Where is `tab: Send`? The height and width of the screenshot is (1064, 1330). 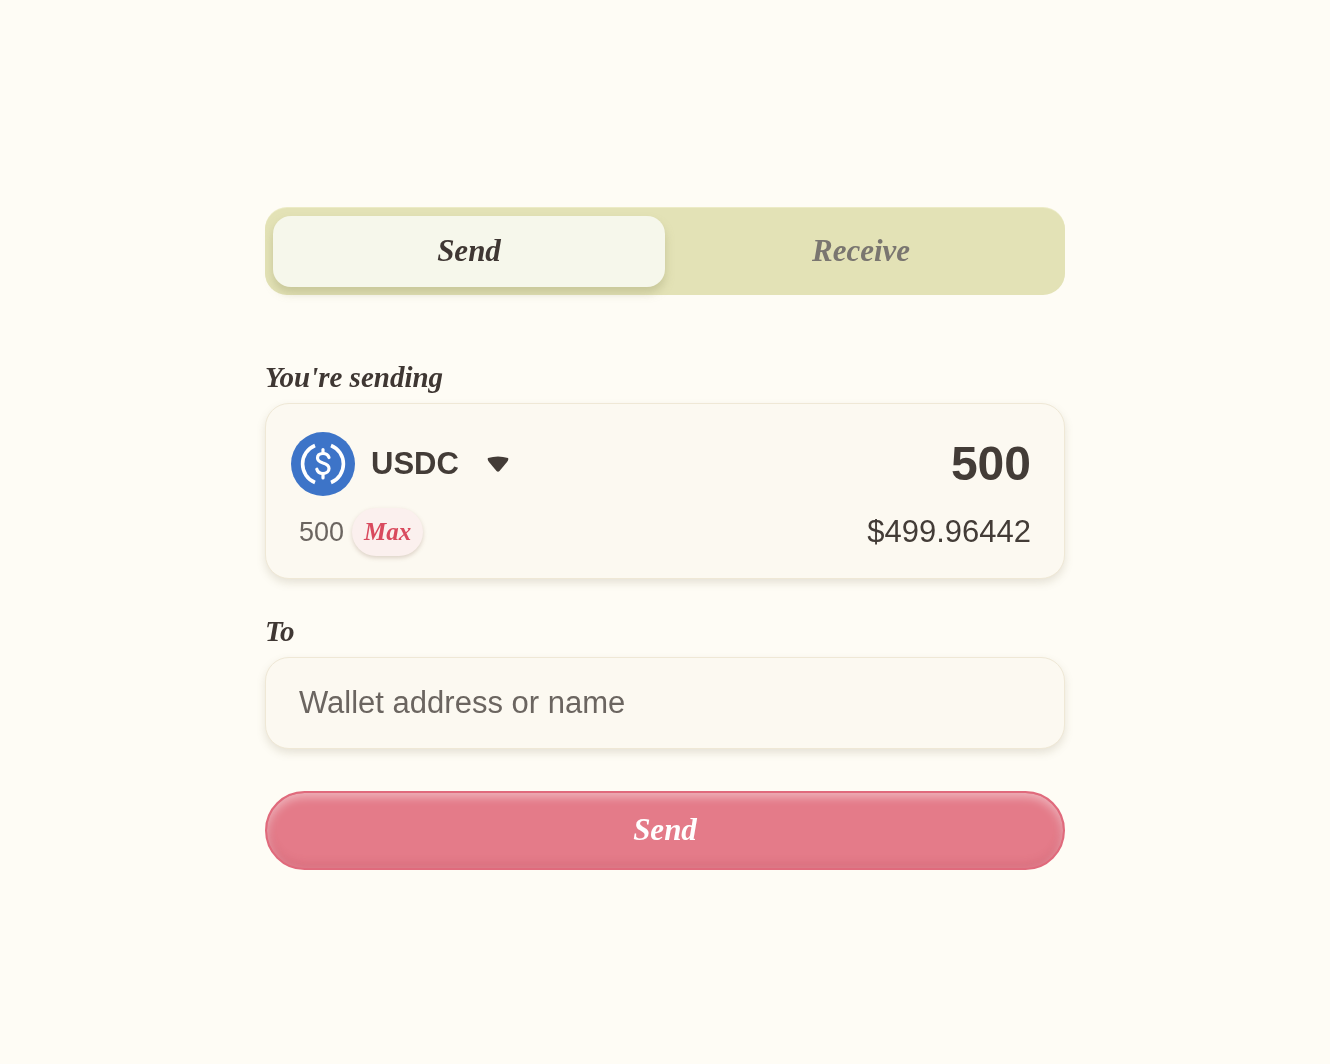
tab: Send is located at coordinates (469, 251).